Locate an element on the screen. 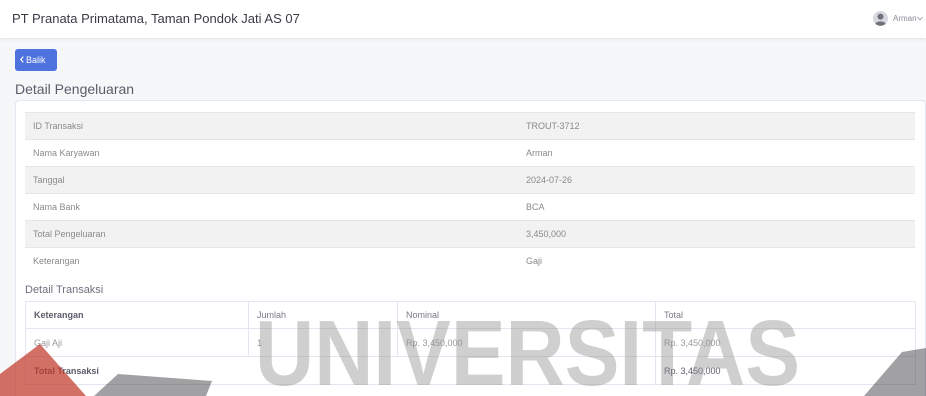 Image resolution: width=926 pixels, height=396 pixels. detail-row-tanggal: Tanggal 2024-07-26 is located at coordinates (470, 179).